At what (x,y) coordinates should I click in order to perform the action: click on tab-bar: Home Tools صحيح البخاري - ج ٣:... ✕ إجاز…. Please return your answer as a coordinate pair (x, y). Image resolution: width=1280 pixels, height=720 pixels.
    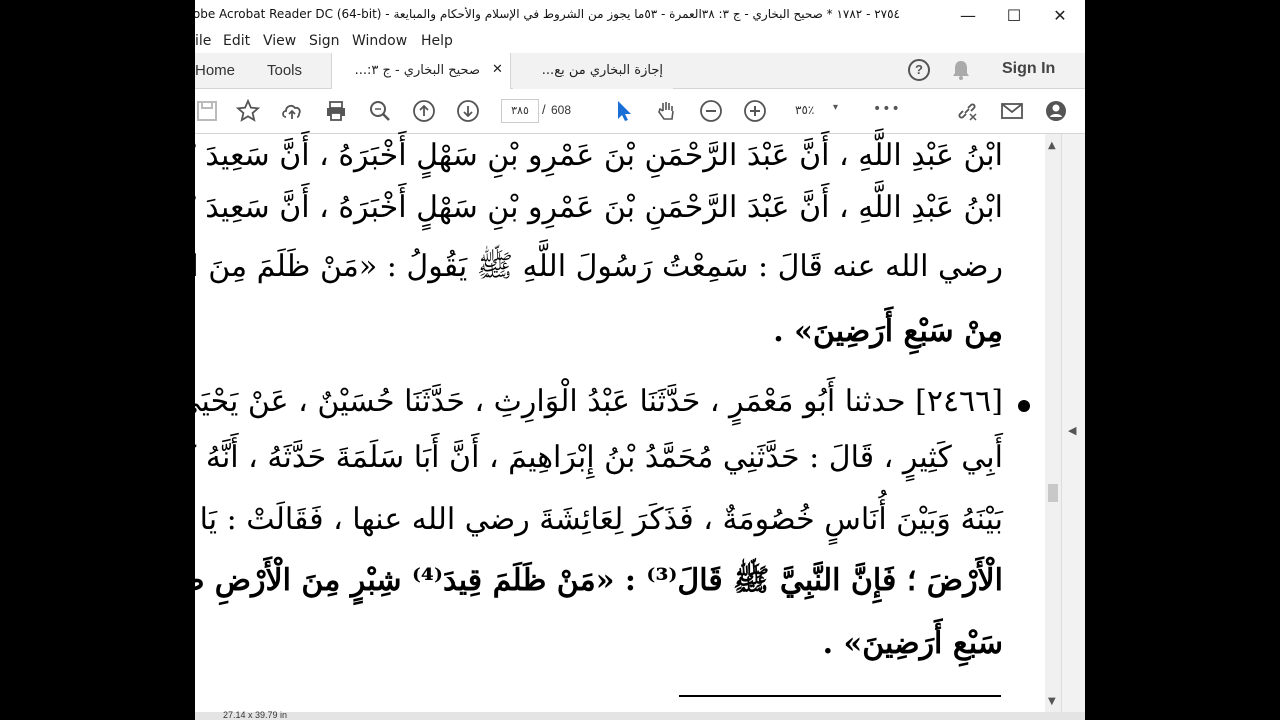
    Looking at the image, I should click on (640, 71).